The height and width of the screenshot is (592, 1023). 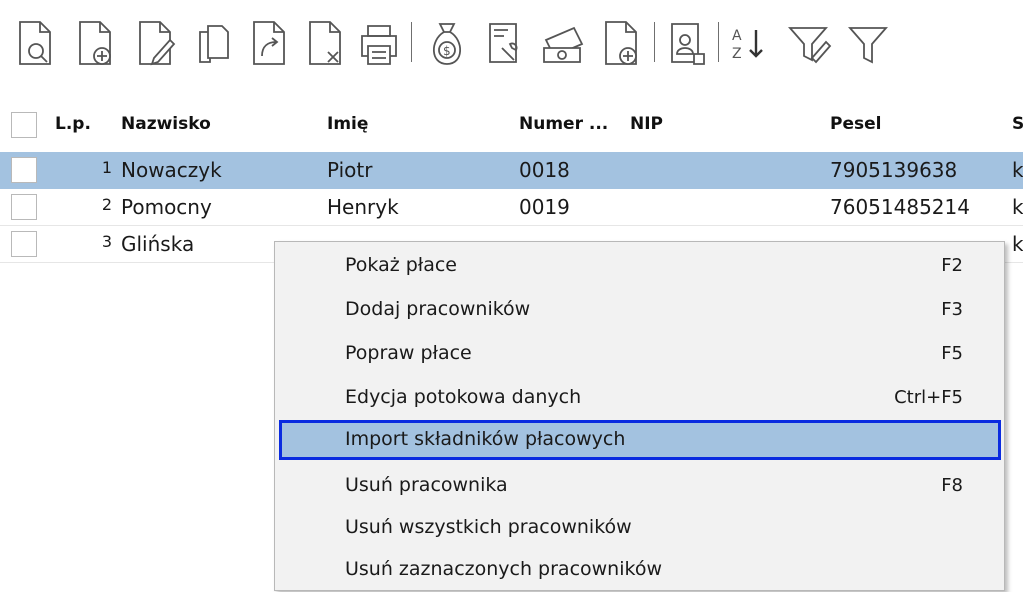 I want to click on menu-item-usun-pracownika: Usuń pracownika F8, so click(x=640, y=486).